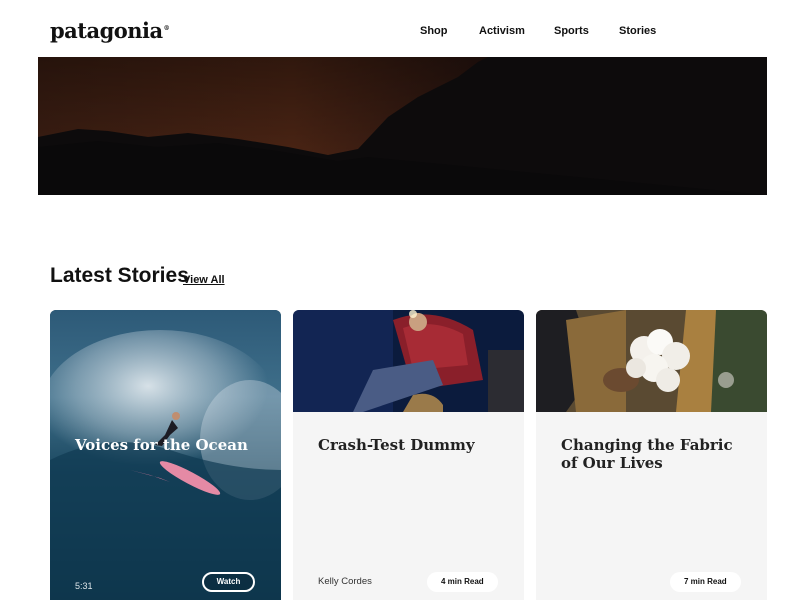  I want to click on surf-wave-image, so click(165, 455).